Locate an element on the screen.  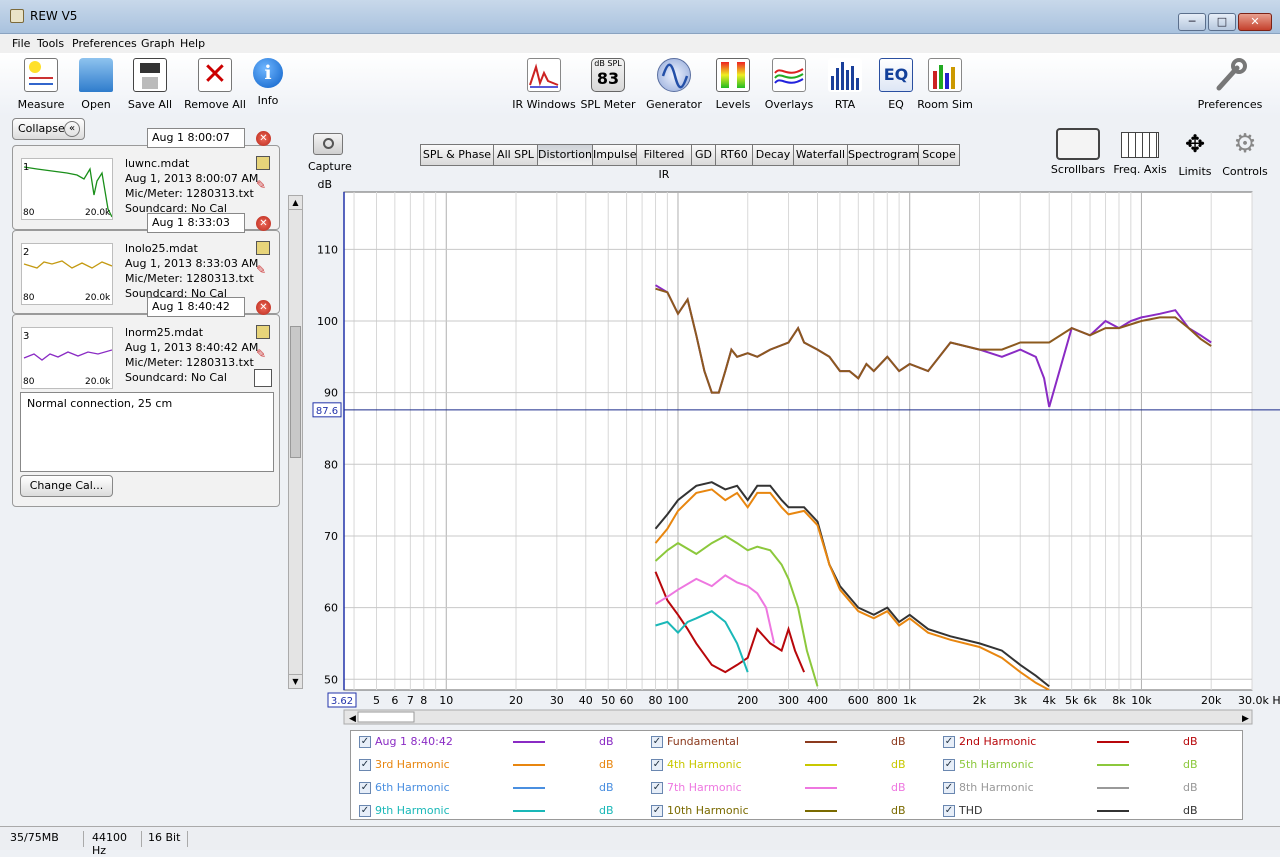
cursor-value: 87.6 is located at coordinates (327, 411).